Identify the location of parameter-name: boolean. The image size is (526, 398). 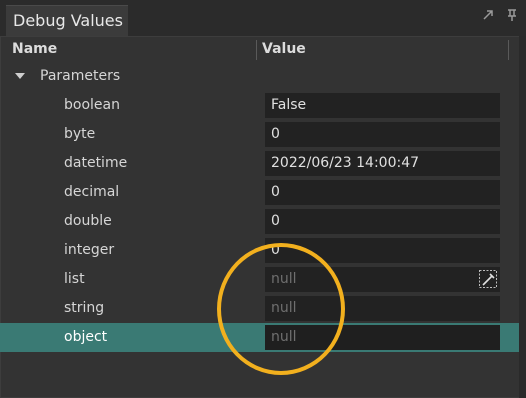
(92, 105).